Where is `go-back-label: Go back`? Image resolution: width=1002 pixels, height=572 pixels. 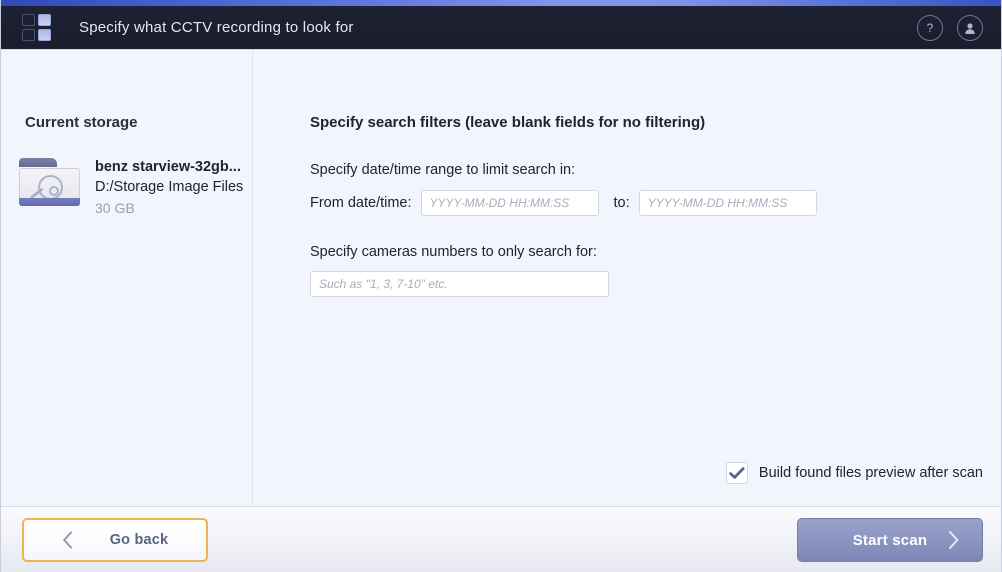 go-back-label: Go back is located at coordinates (139, 540).